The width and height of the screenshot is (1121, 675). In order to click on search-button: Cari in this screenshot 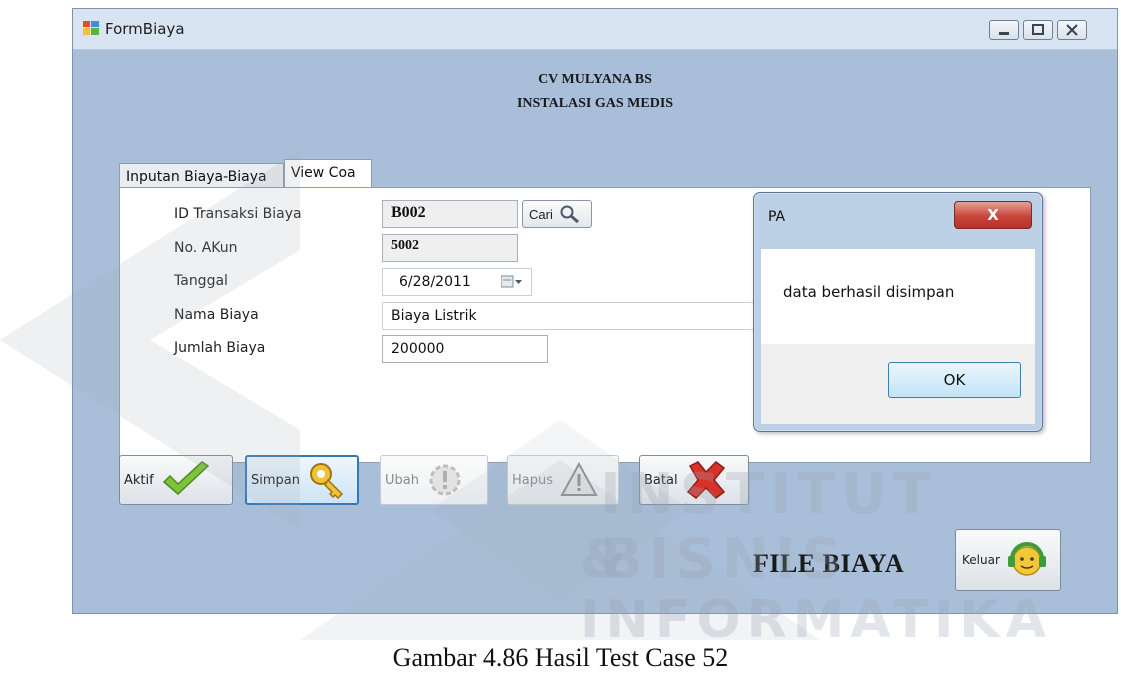, I will do `click(557, 214)`.